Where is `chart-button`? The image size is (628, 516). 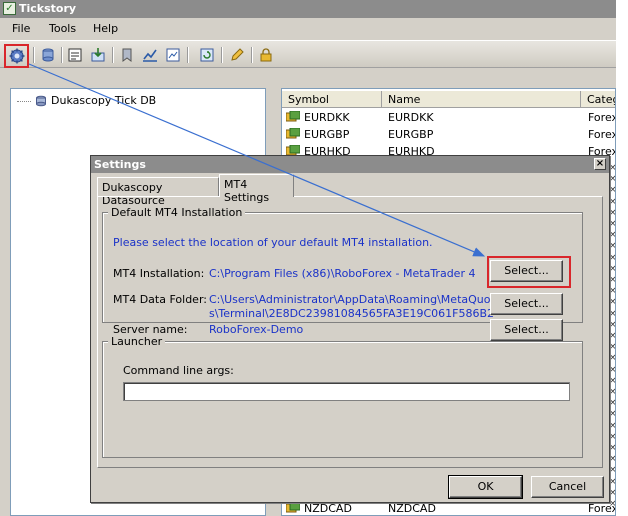 chart-button is located at coordinates (150, 55).